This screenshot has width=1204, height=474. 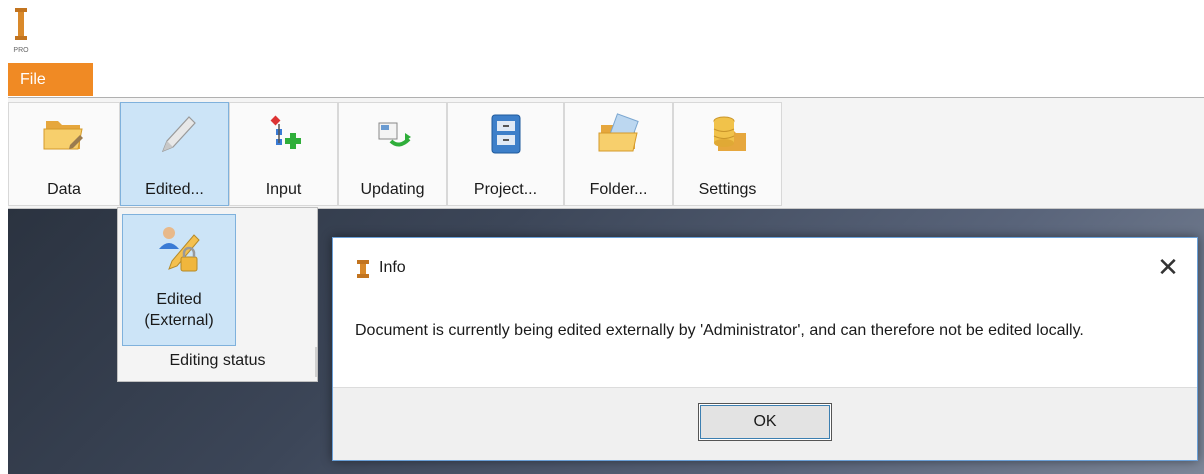 I want to click on ribbon-button-data: Data, so click(x=64, y=154).